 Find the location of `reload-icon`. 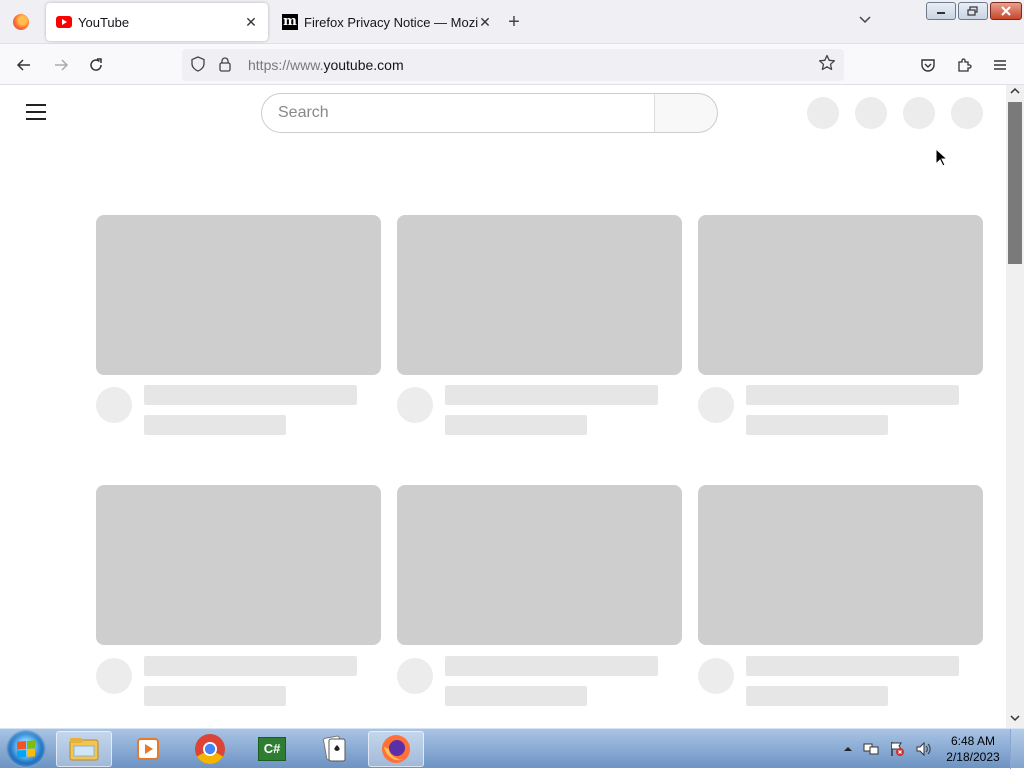

reload-icon is located at coordinates (96, 65).